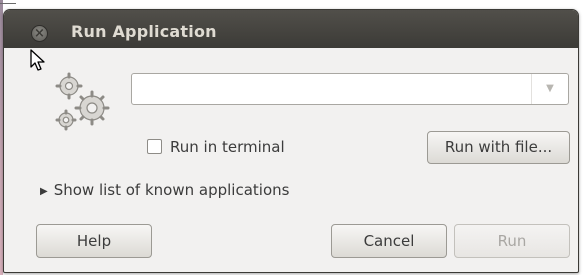  I want to click on expander-label: Show list of known applications, so click(171, 190).